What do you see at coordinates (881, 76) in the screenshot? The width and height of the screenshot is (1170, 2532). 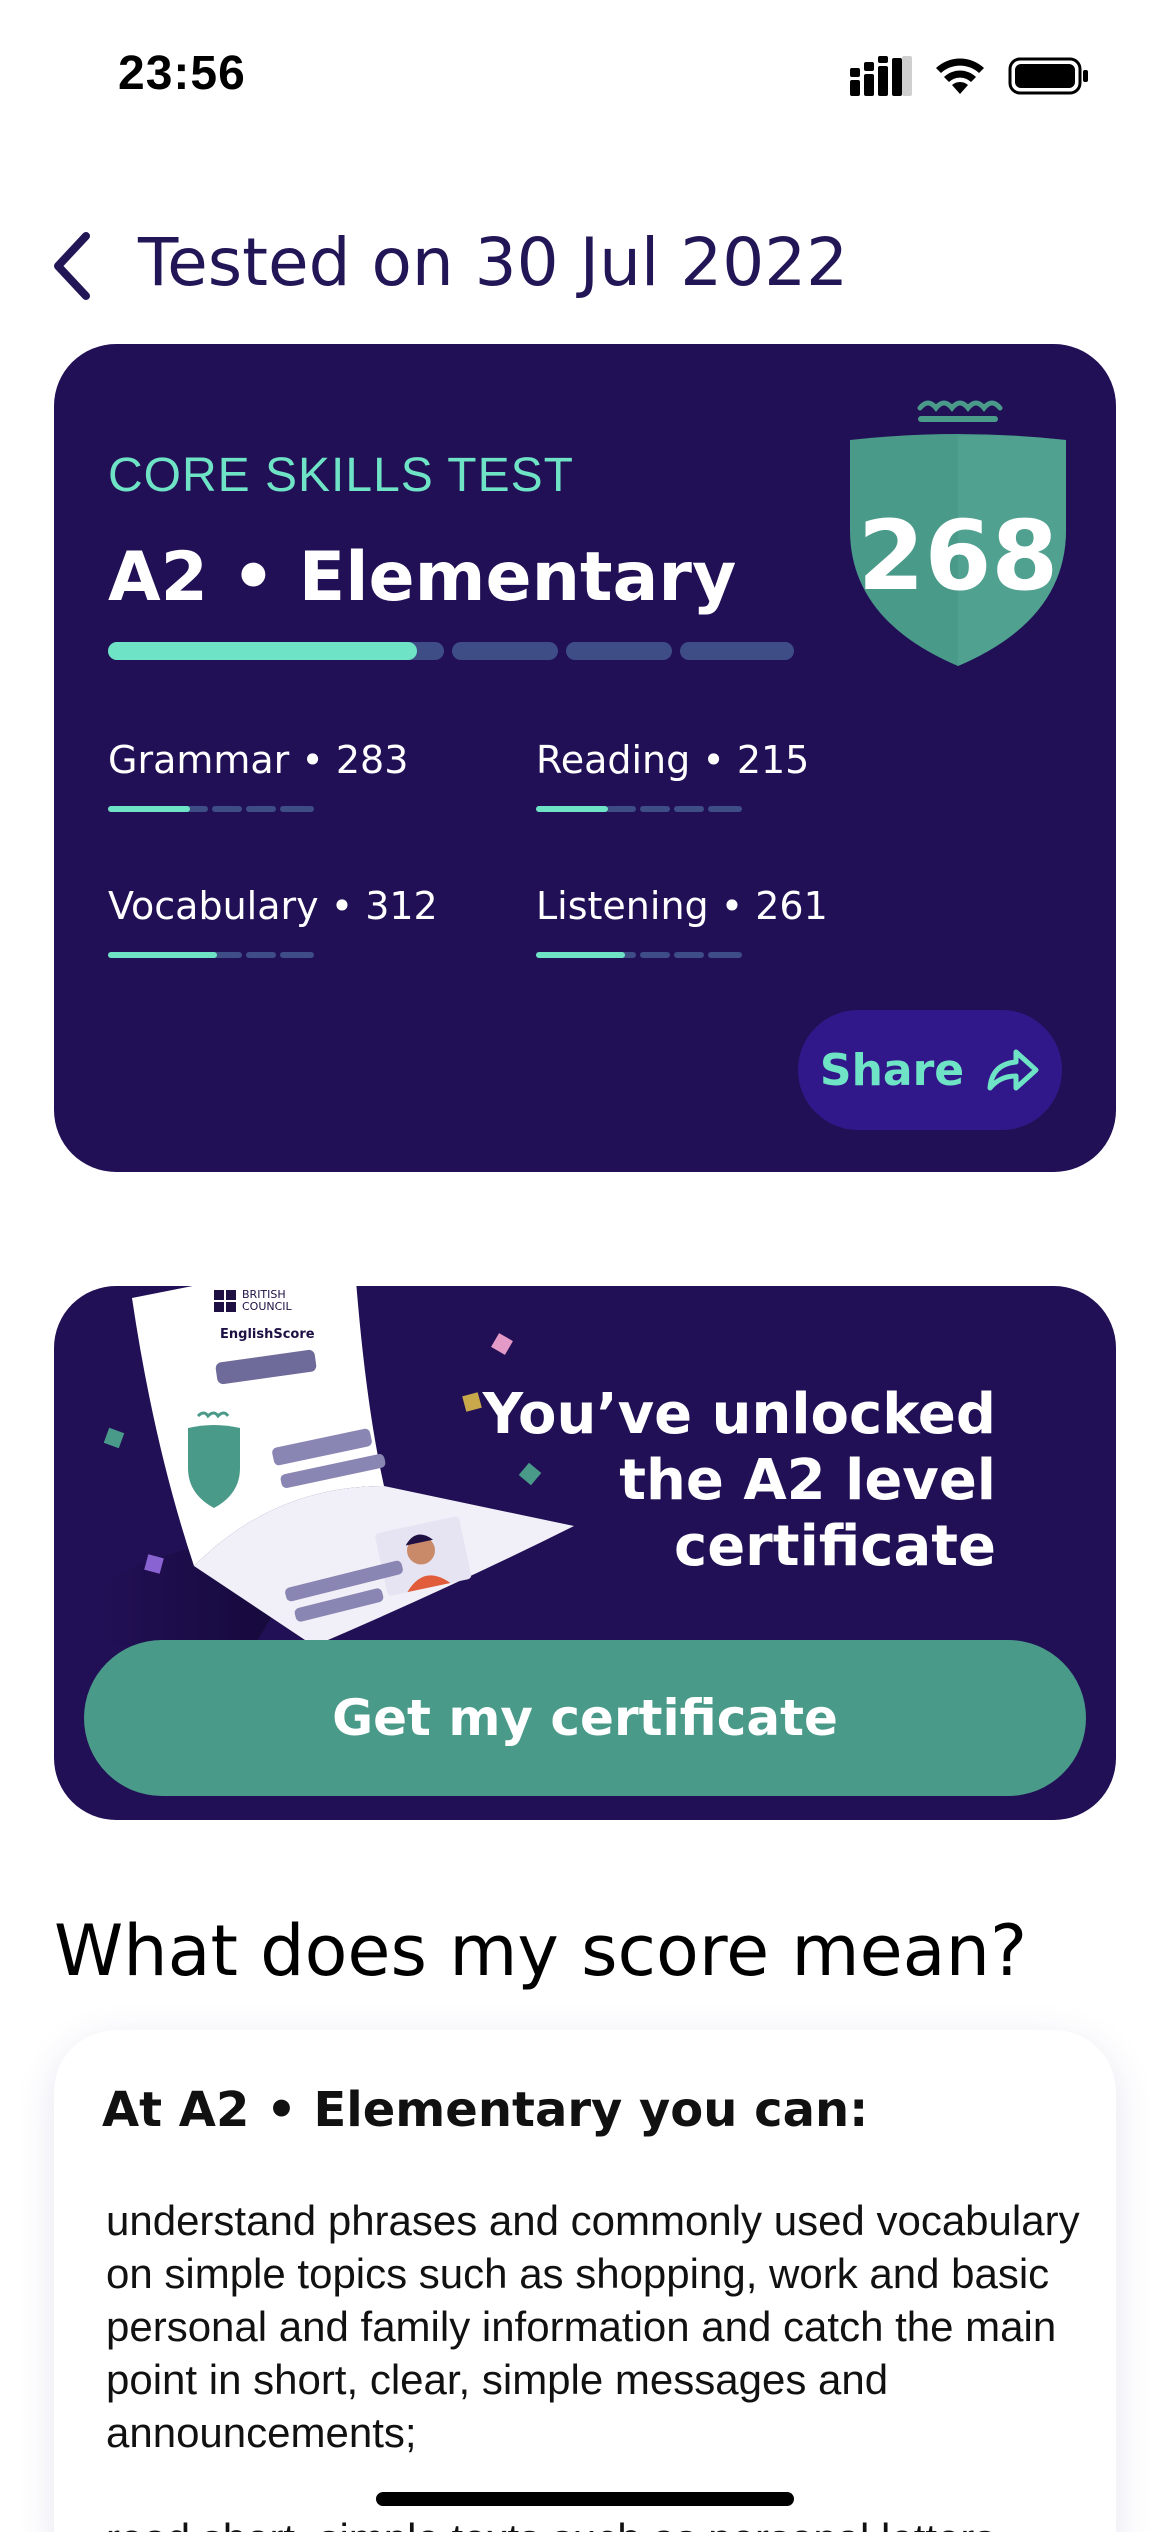 I see `signal-icon` at bounding box center [881, 76].